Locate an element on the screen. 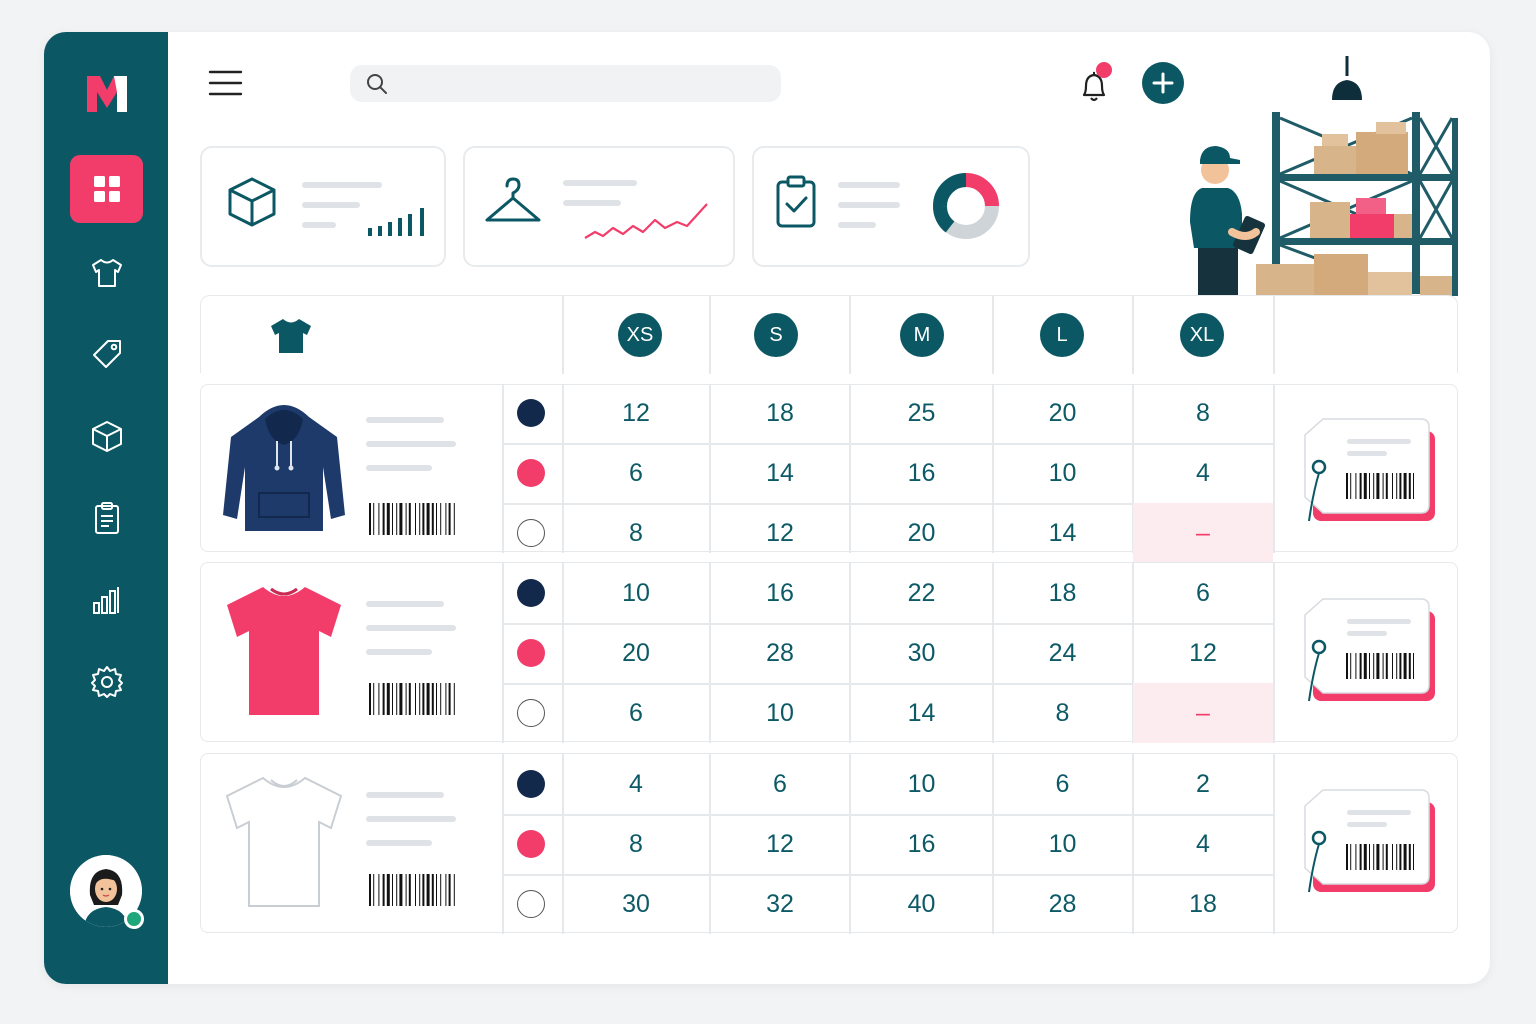 The height and width of the screenshot is (1024, 1536). sidebar-item-dashboard is located at coordinates (106, 189).